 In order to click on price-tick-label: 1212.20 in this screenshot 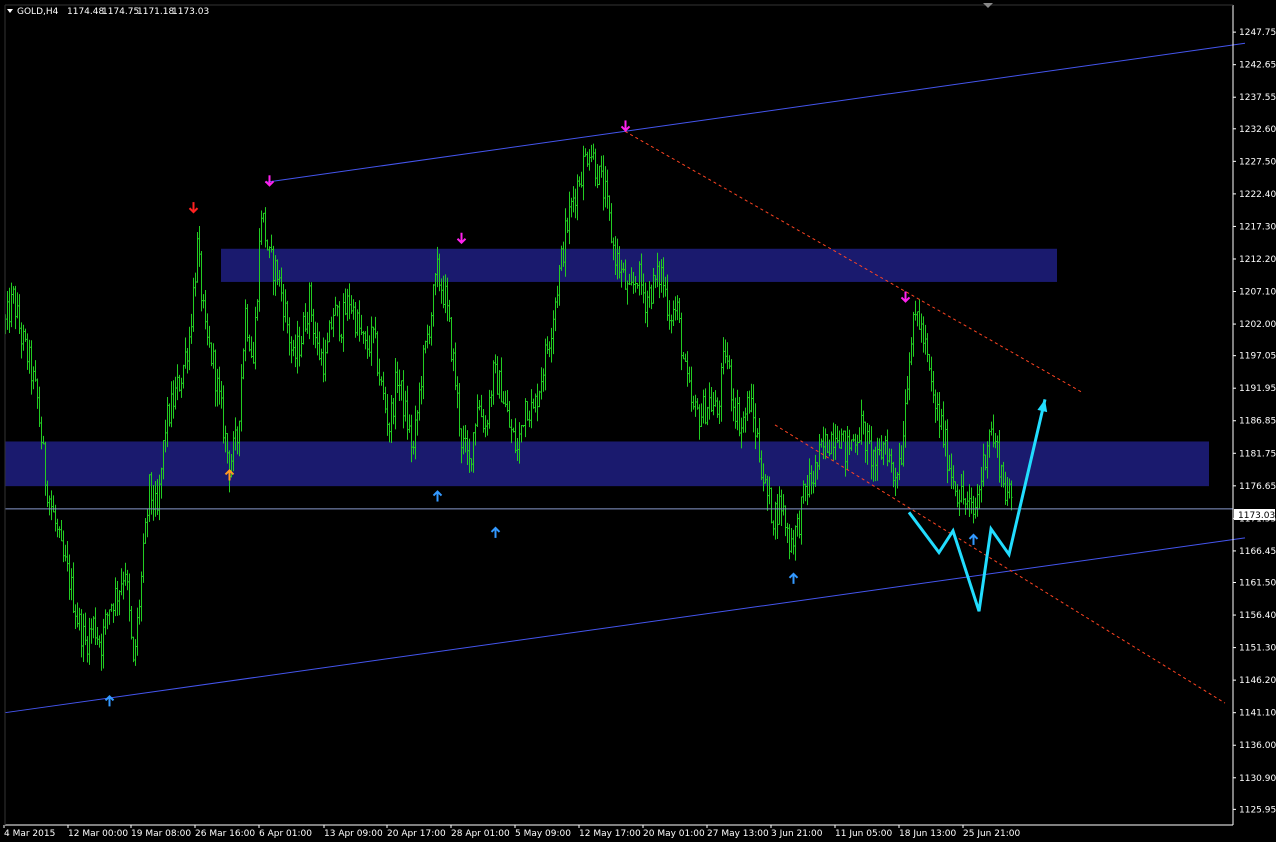, I will do `click(1257, 260)`.